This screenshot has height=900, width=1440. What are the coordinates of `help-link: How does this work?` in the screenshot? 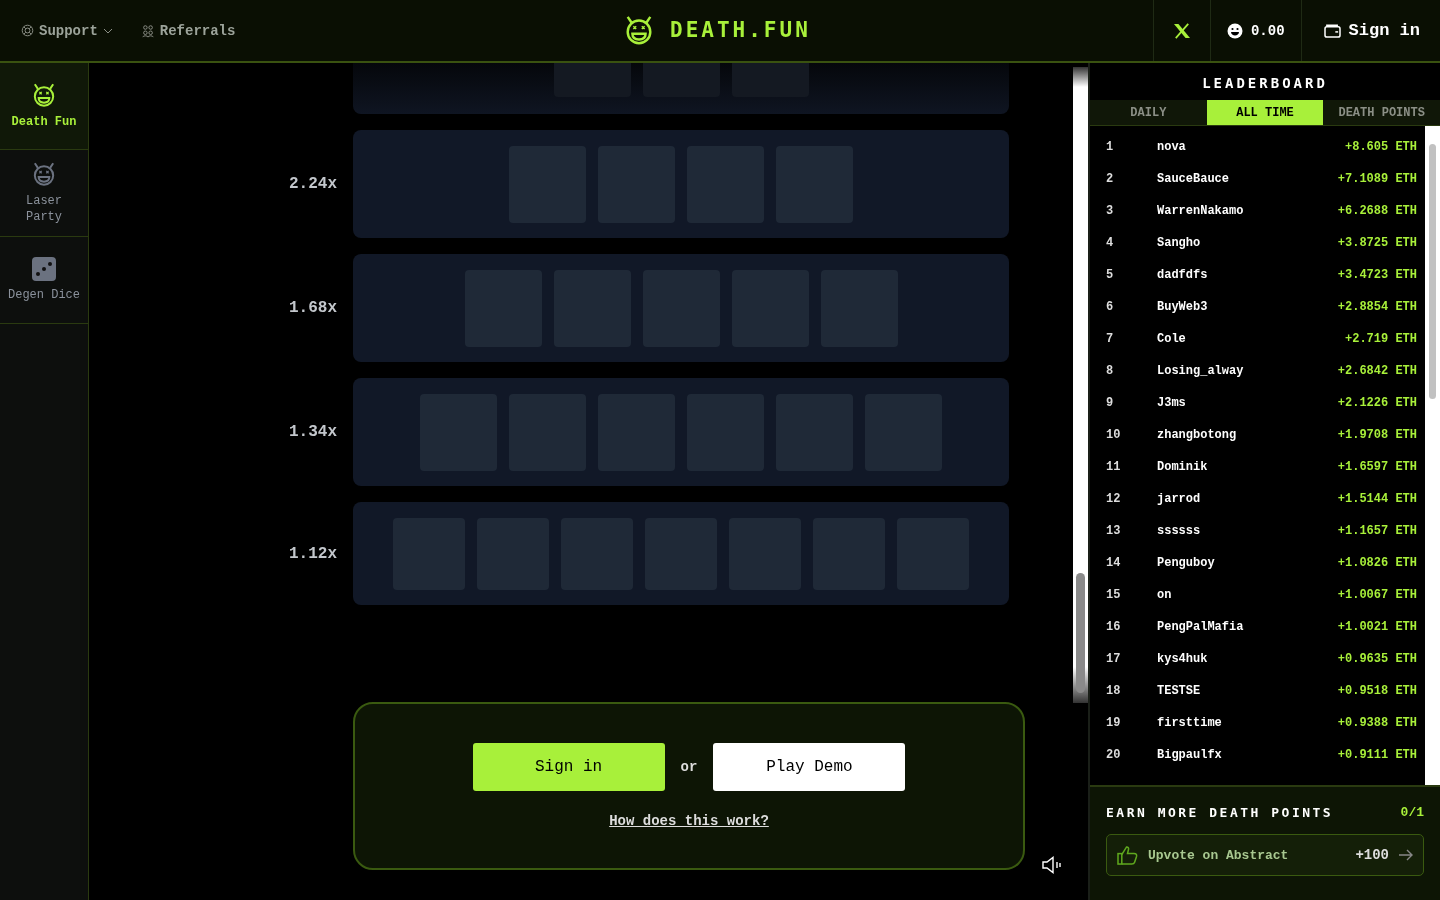 It's located at (689, 821).